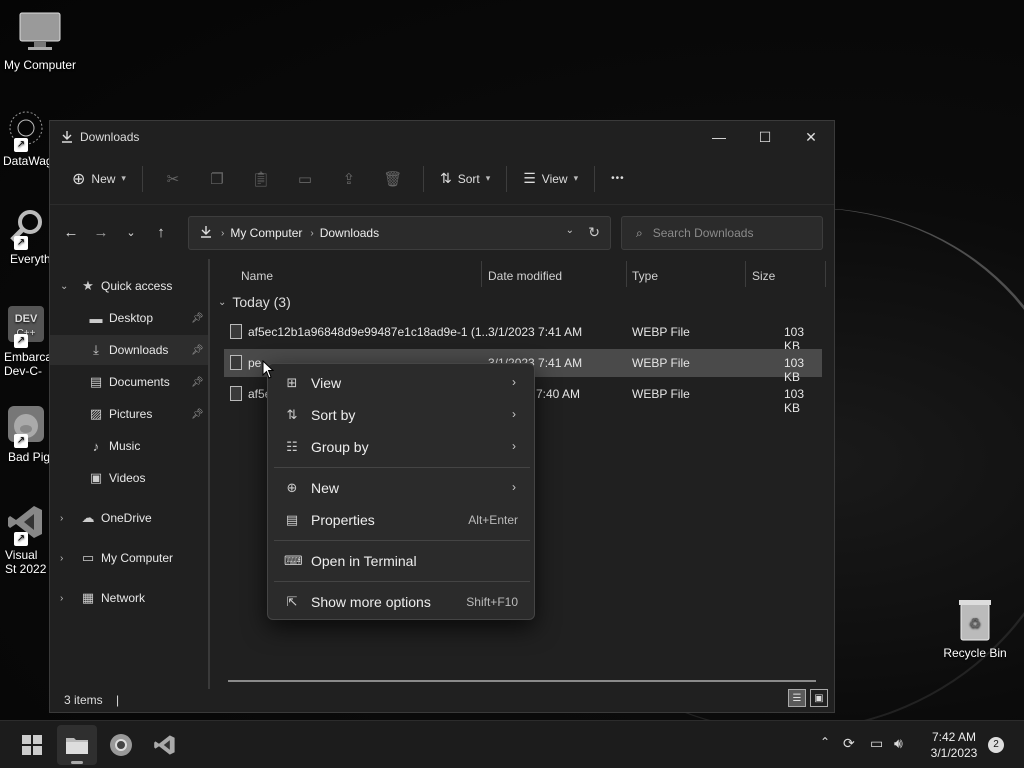  I want to click on menu-item-sort-by: ⇅ Sort by ›, so click(402, 415).